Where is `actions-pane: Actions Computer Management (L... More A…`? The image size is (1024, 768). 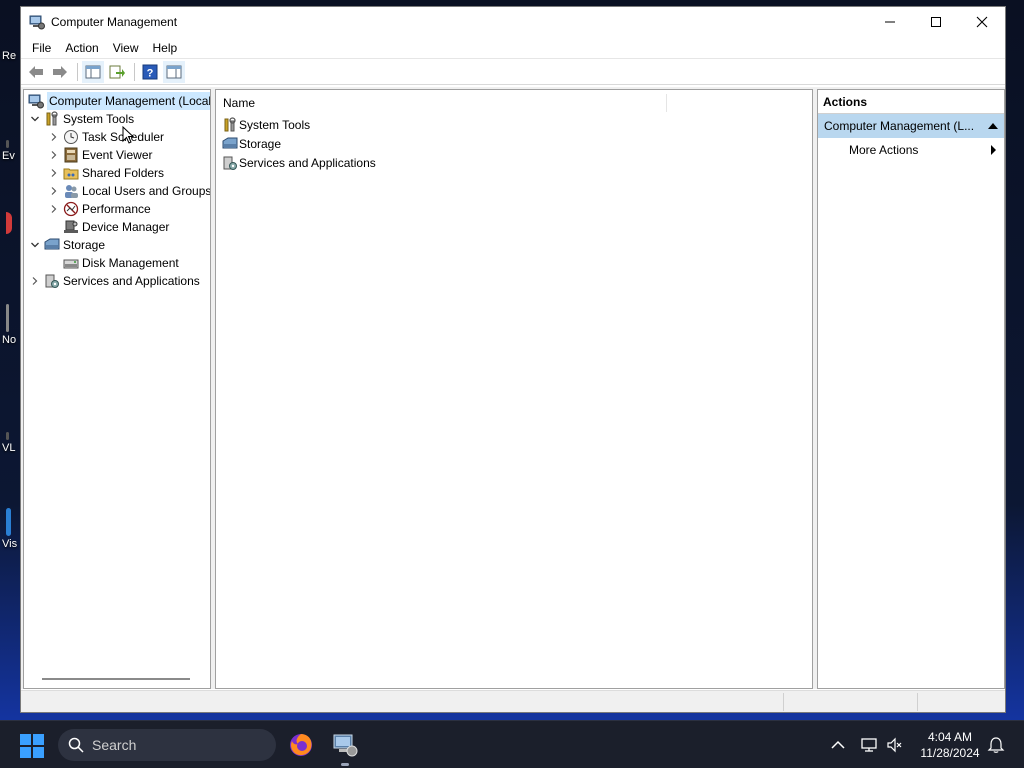
actions-pane: Actions Computer Management (L... More A… is located at coordinates (911, 389).